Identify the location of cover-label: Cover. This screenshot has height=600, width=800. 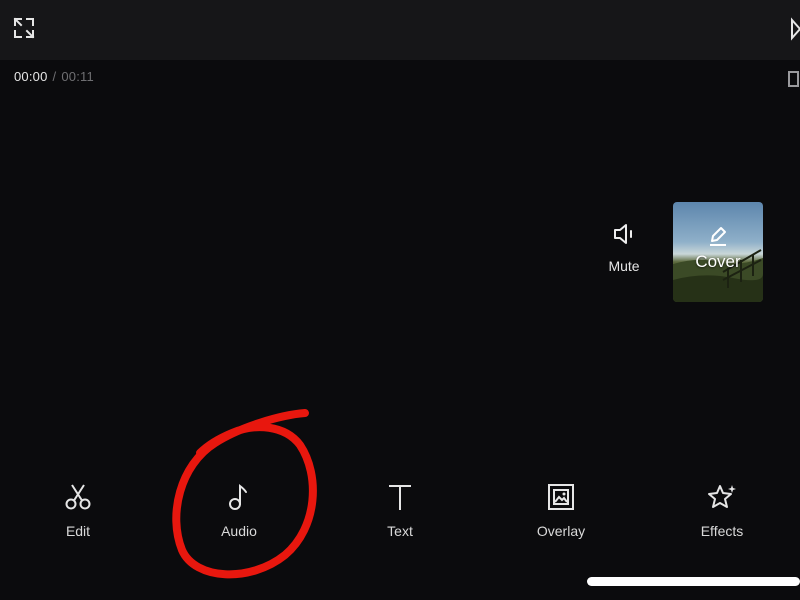
(718, 261).